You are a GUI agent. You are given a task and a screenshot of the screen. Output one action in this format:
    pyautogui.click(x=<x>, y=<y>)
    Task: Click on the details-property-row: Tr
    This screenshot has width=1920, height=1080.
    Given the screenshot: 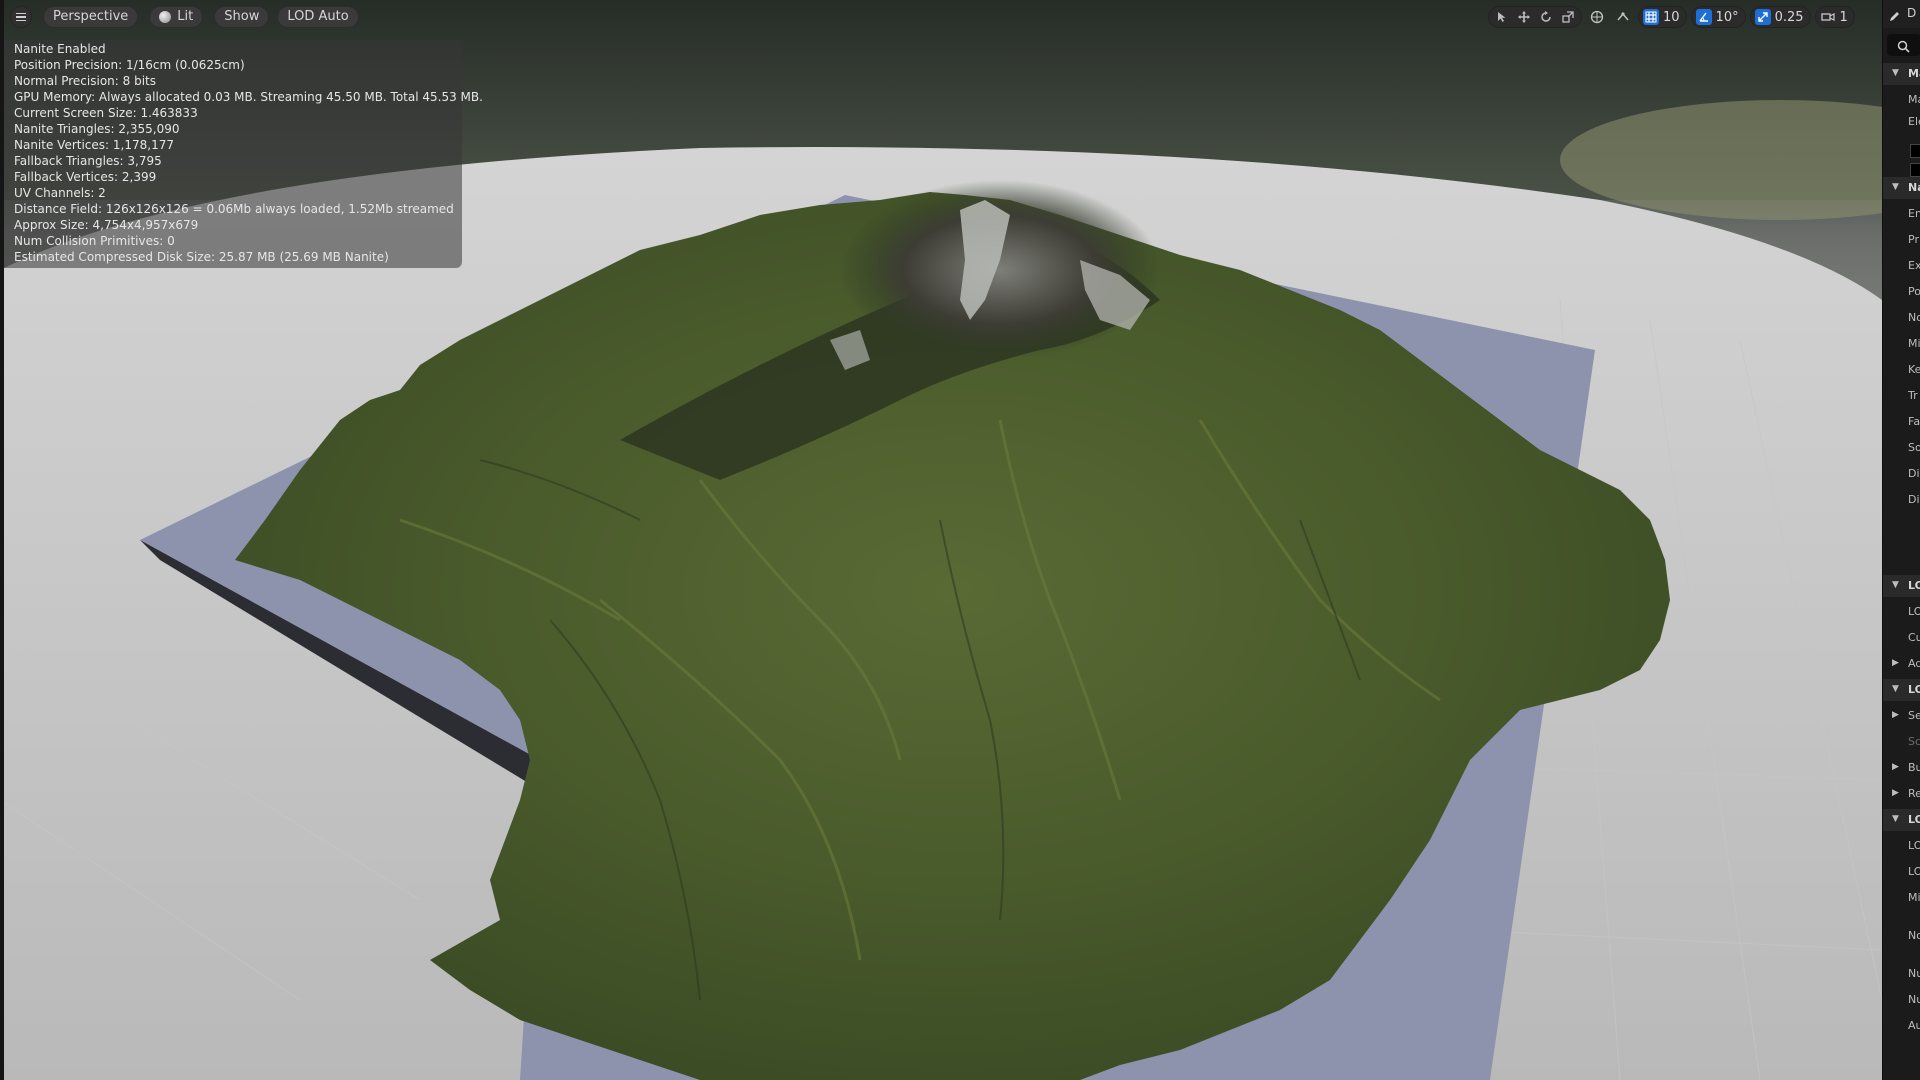 What is the action you would take?
    pyautogui.click(x=1901, y=396)
    